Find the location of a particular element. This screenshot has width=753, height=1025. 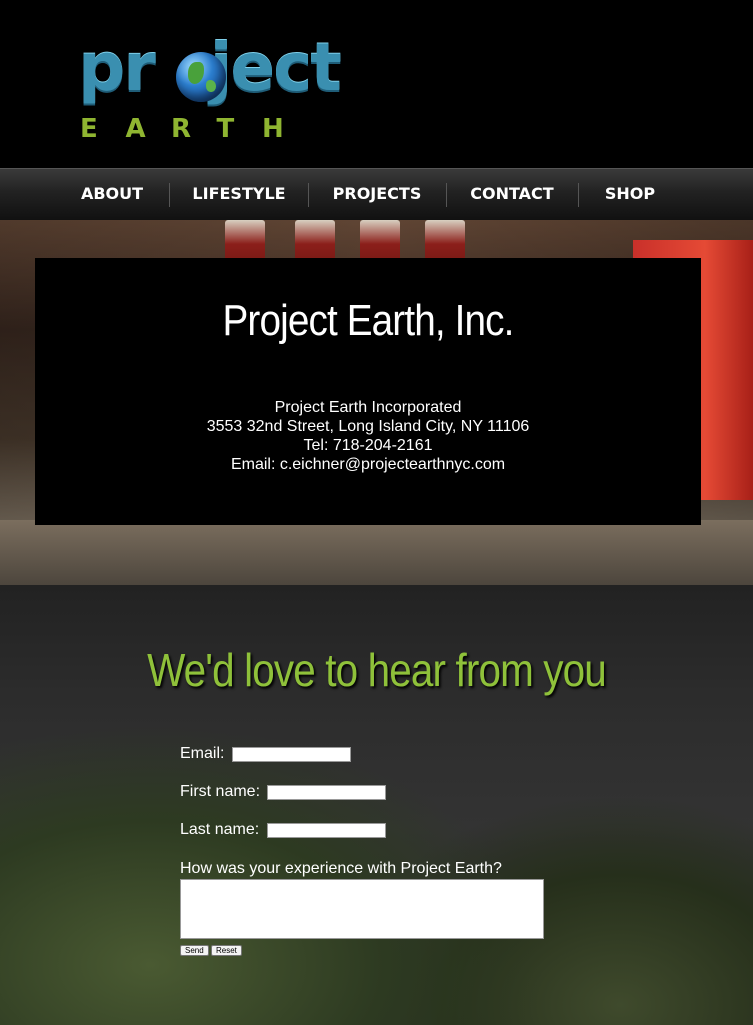

feedback-heading: We'd love to hear from you is located at coordinates (377, 670).